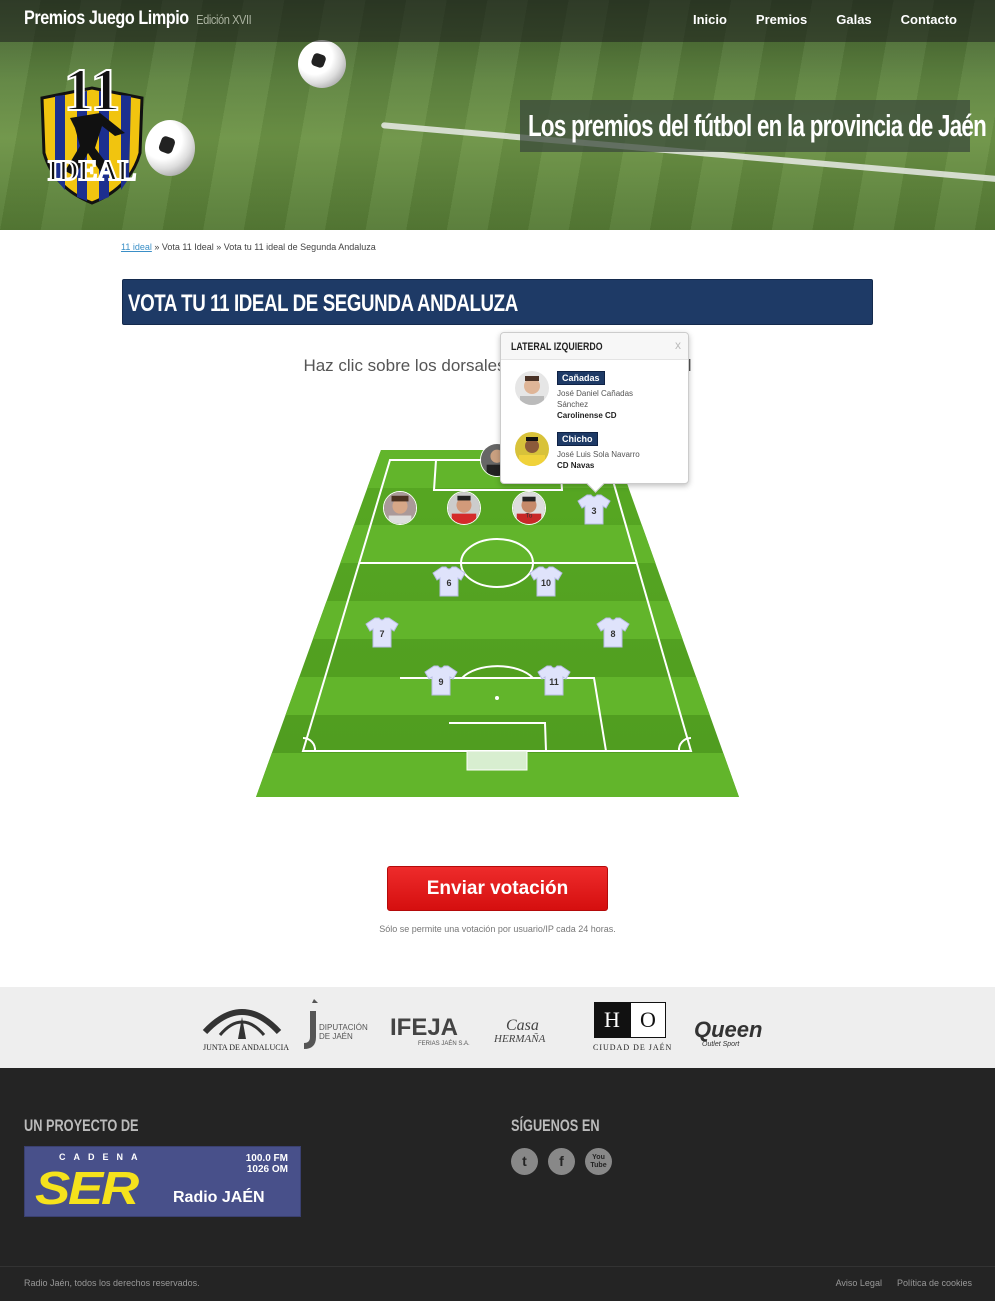 This screenshot has width=995, height=1301. I want to click on sponsor-diputacion: DIPUTACIÓN DE JAÉN, so click(336, 1027).